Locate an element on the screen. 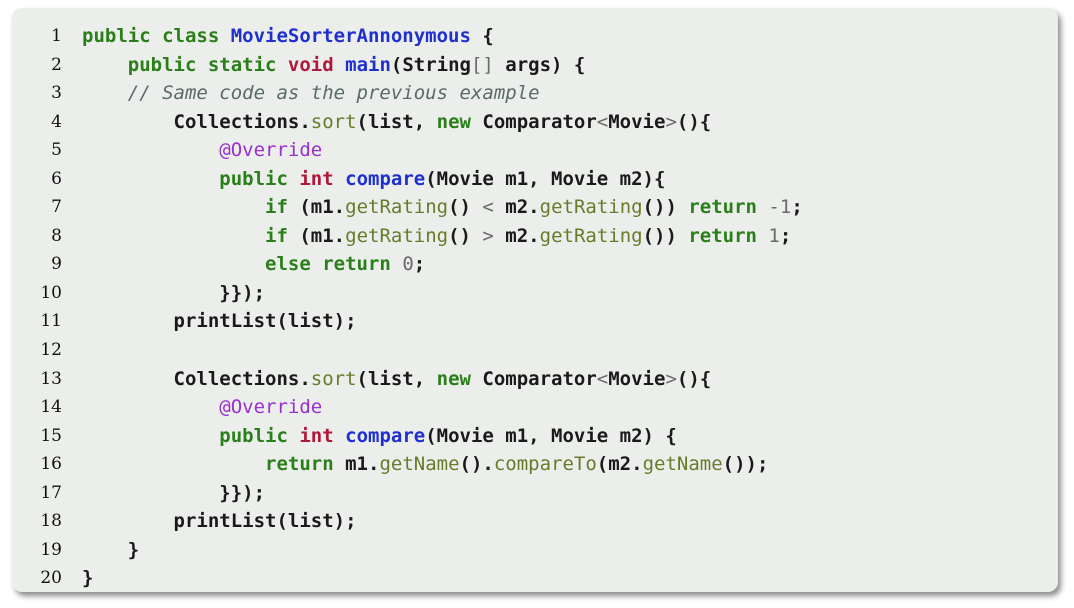 The image size is (1074, 608). code-token: m1. is located at coordinates (362, 464).